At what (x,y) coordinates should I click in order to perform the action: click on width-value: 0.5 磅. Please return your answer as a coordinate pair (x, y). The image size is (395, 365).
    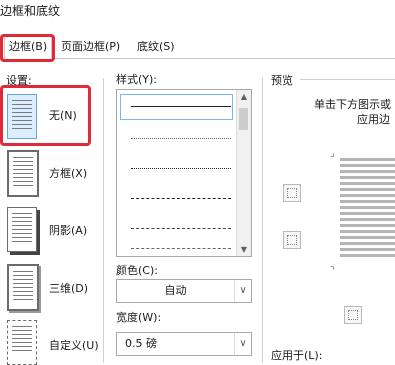
    Looking at the image, I should click on (141, 343).